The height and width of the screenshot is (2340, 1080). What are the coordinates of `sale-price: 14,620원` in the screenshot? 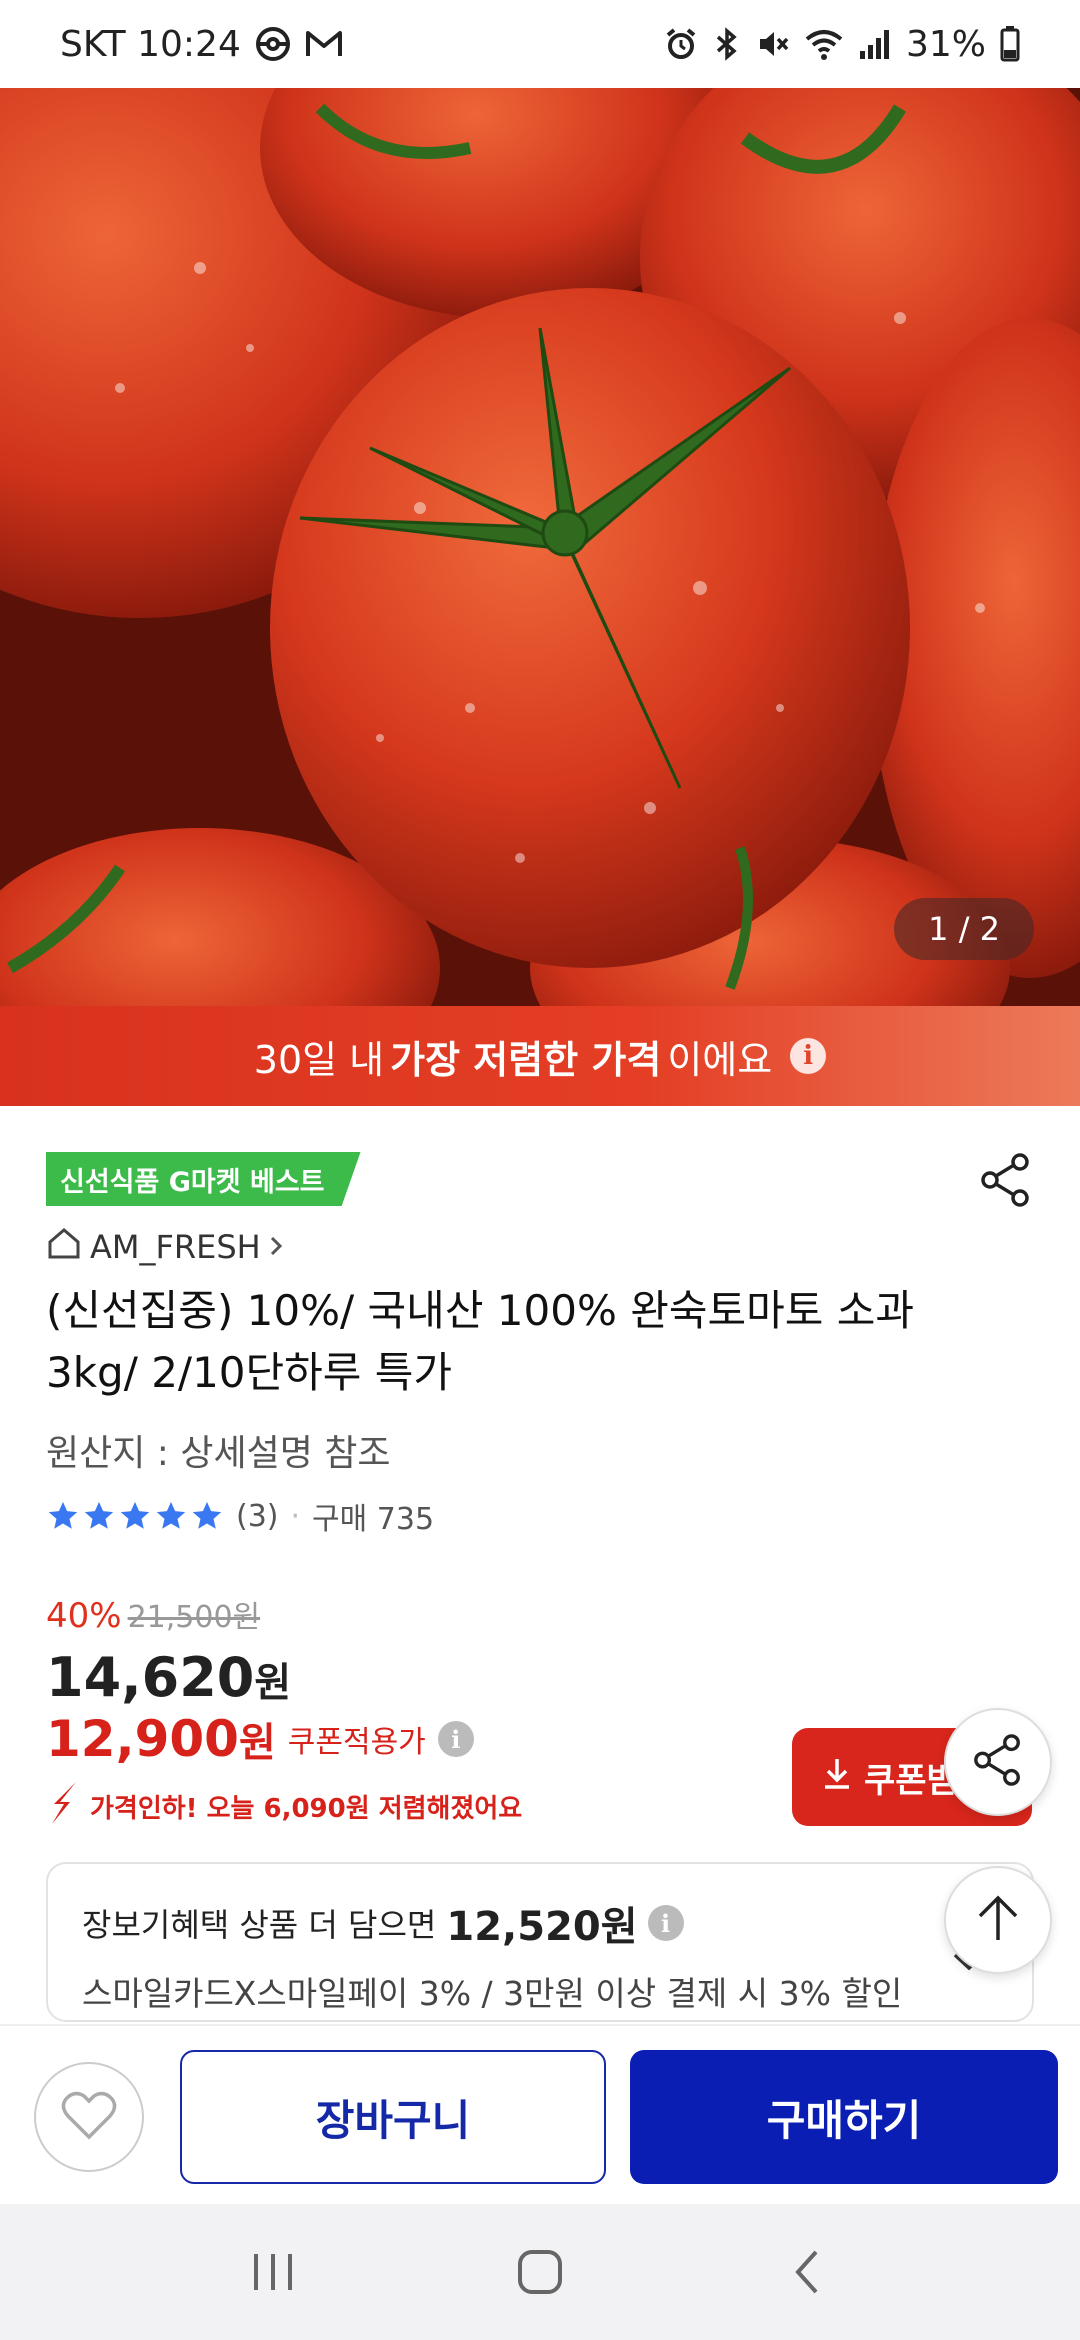 It's located at (168, 1677).